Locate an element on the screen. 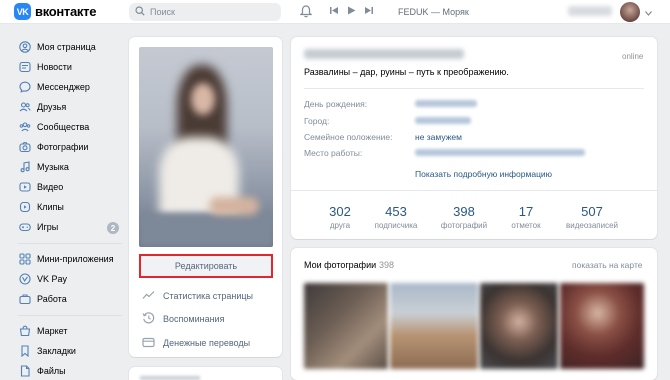 This screenshot has height=380, width=670. sidebar-item-work: Работа is located at coordinates (42, 299).